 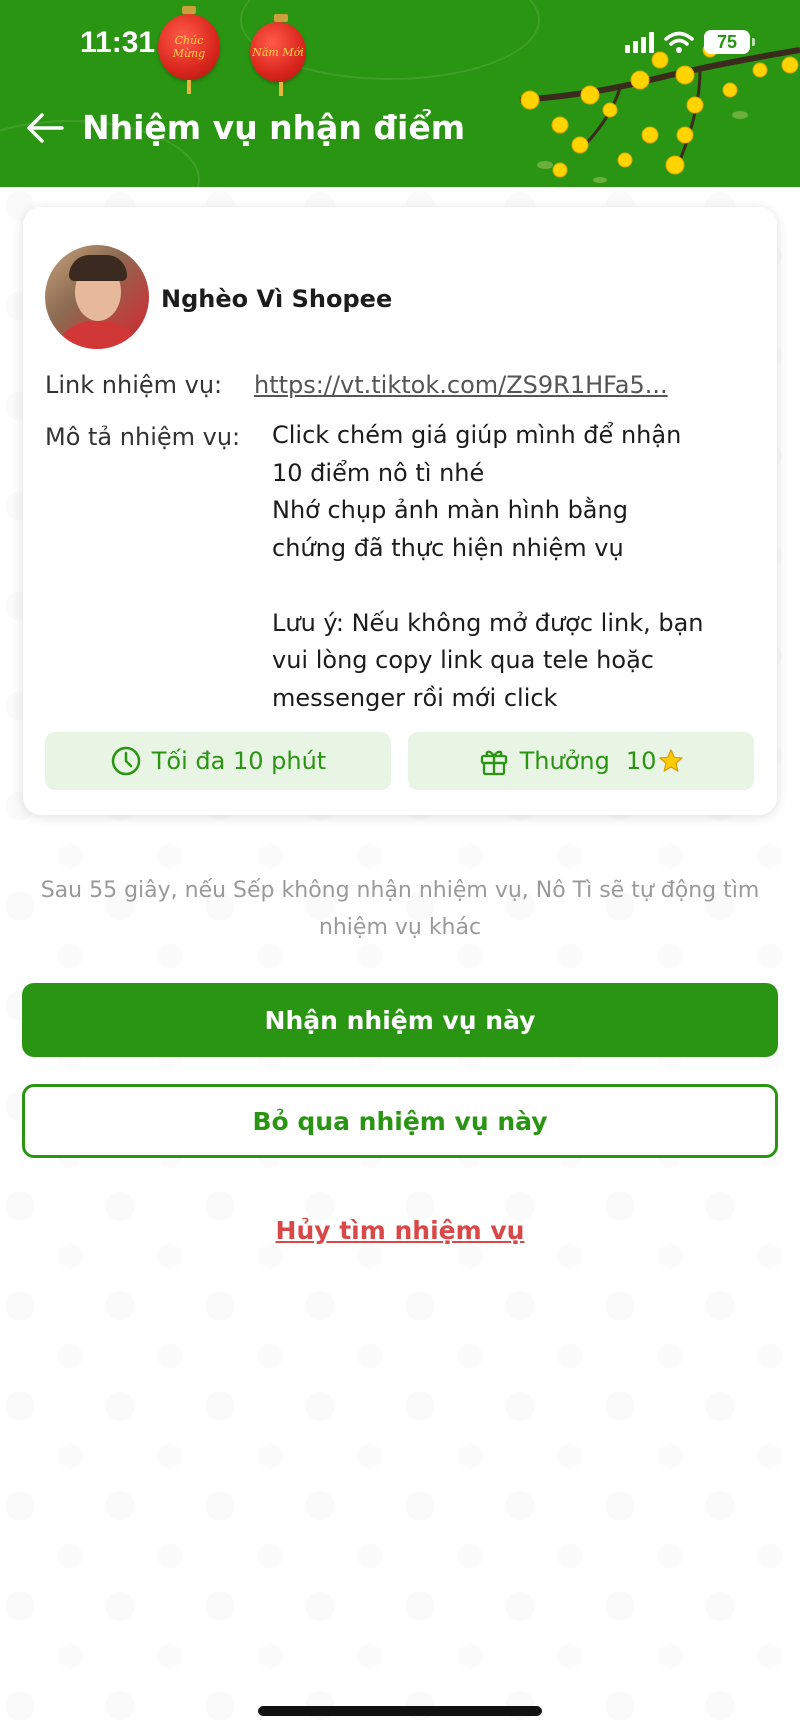 I want to click on description-line: 10 điểm nô tì nhé, so click(x=378, y=472).